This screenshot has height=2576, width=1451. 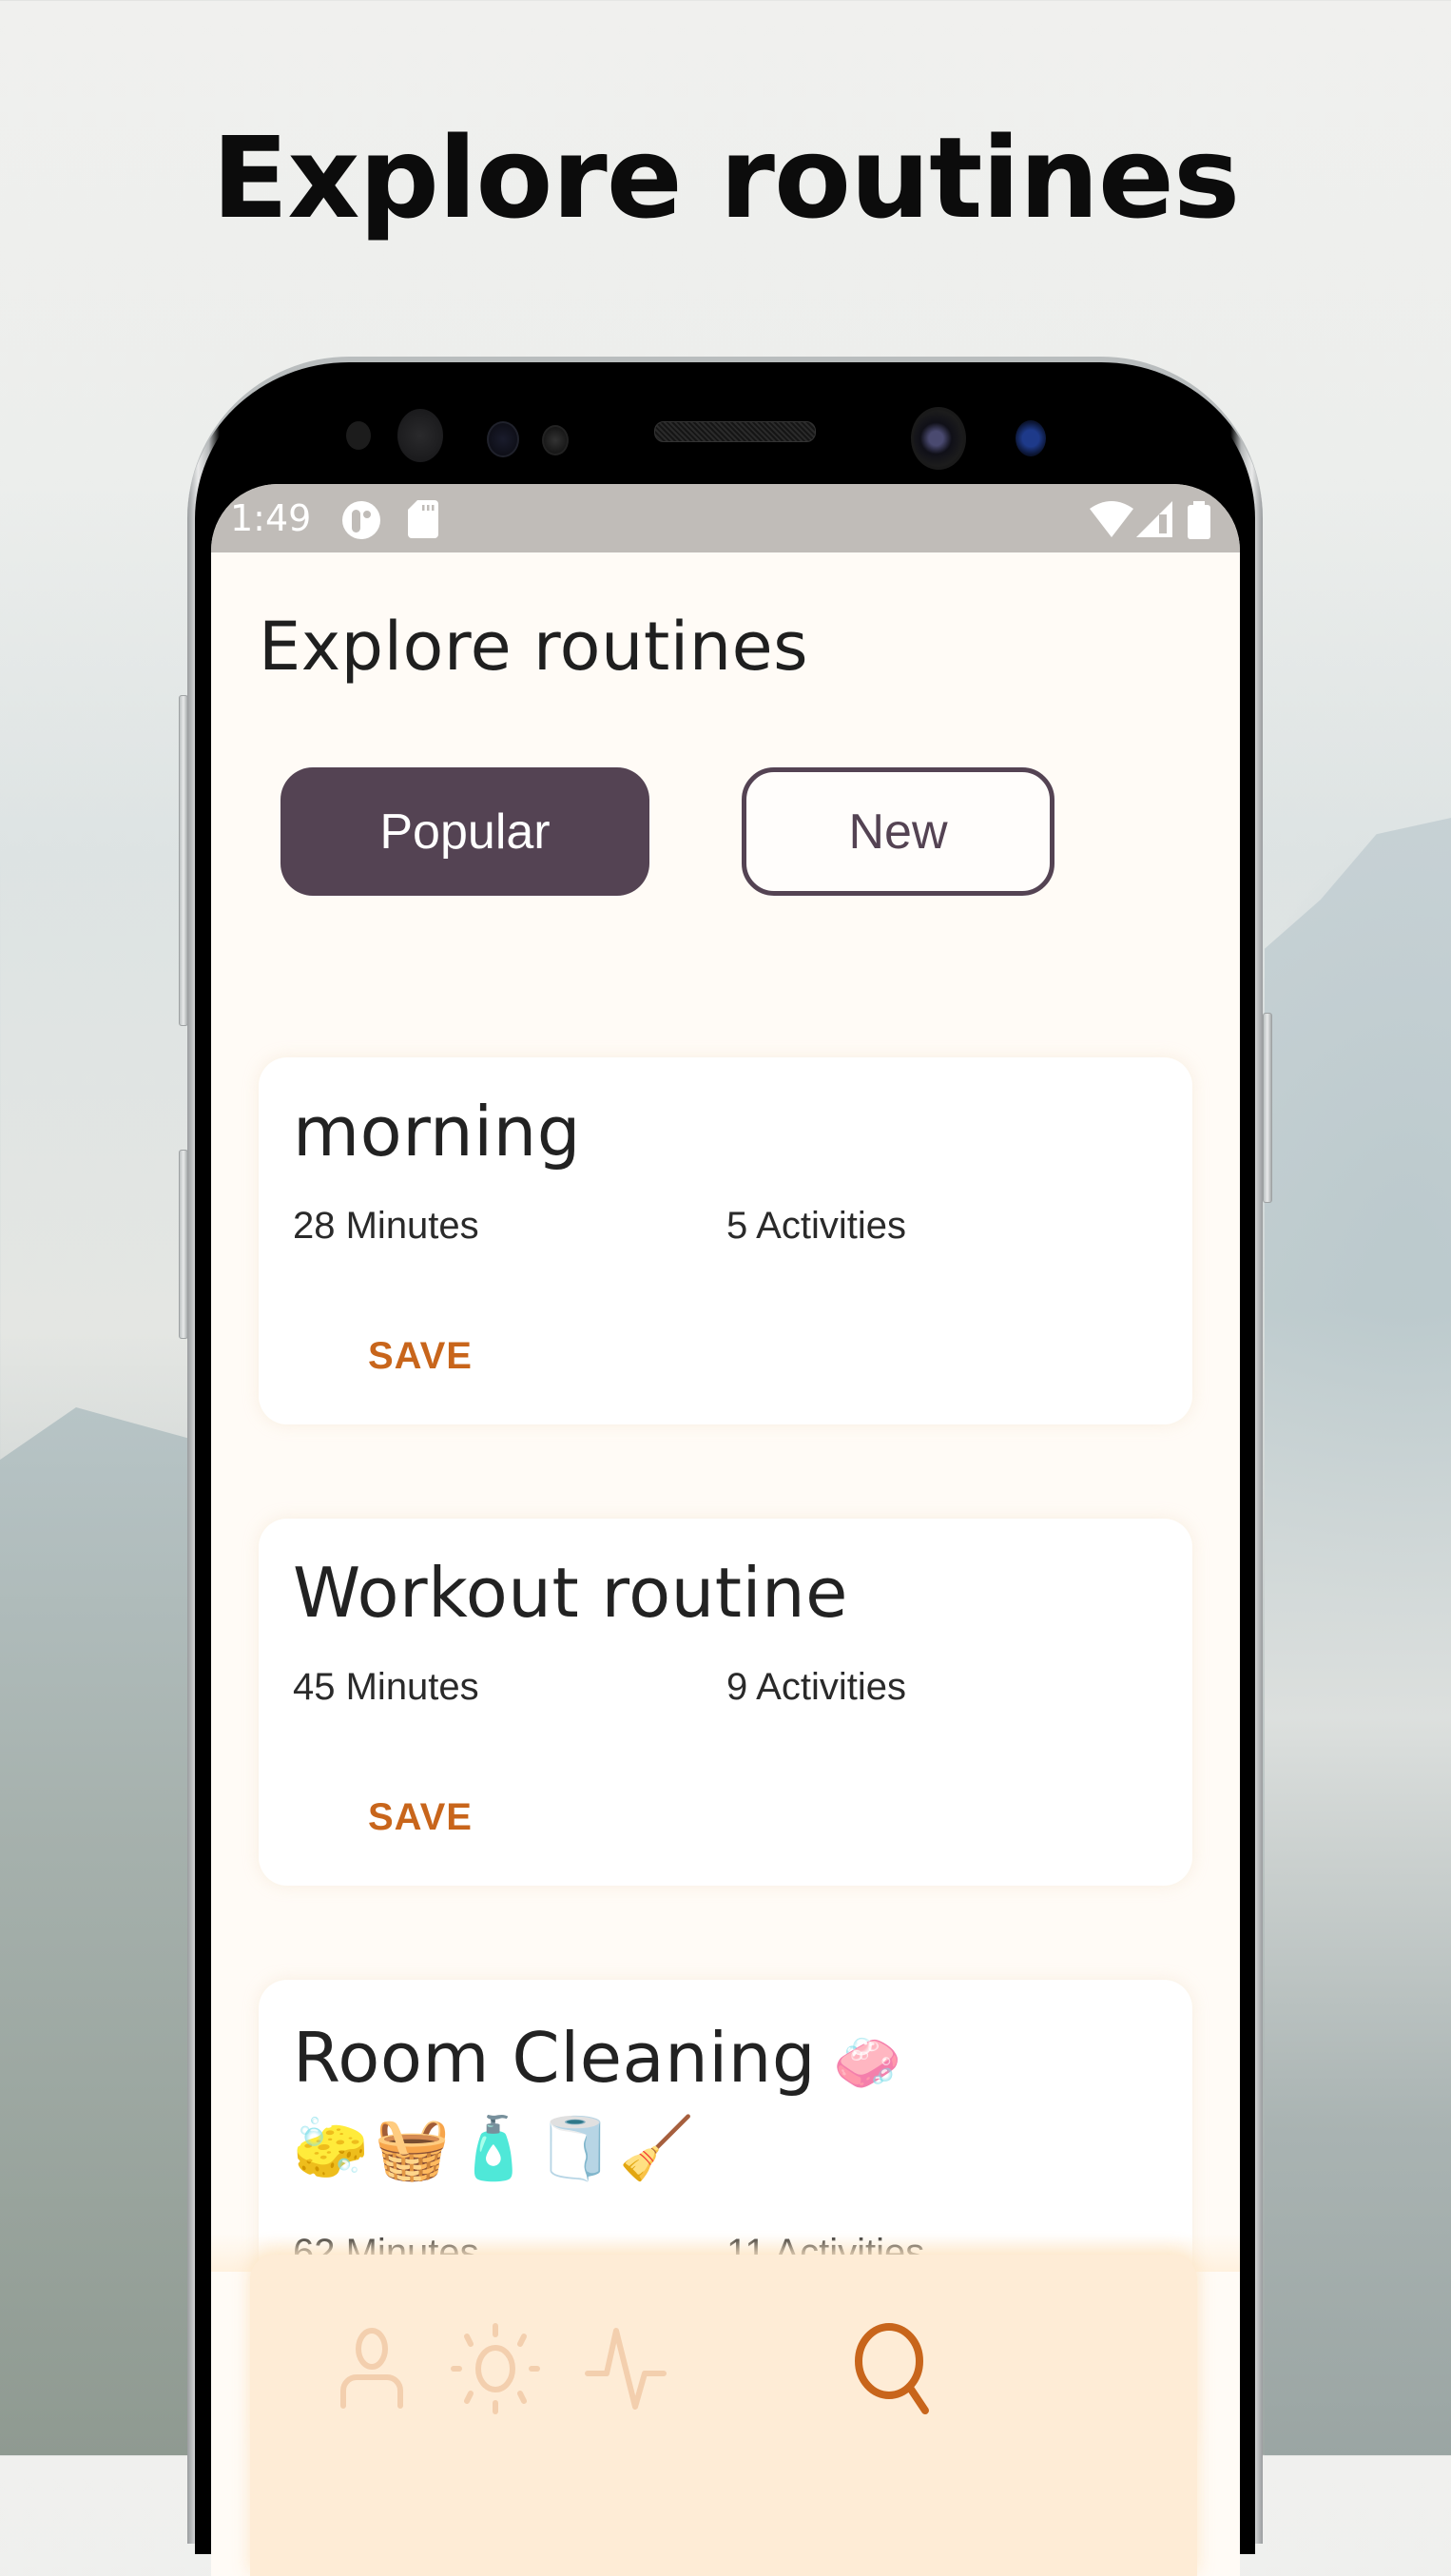 I want to click on routine-title: morning, so click(x=437, y=1132).